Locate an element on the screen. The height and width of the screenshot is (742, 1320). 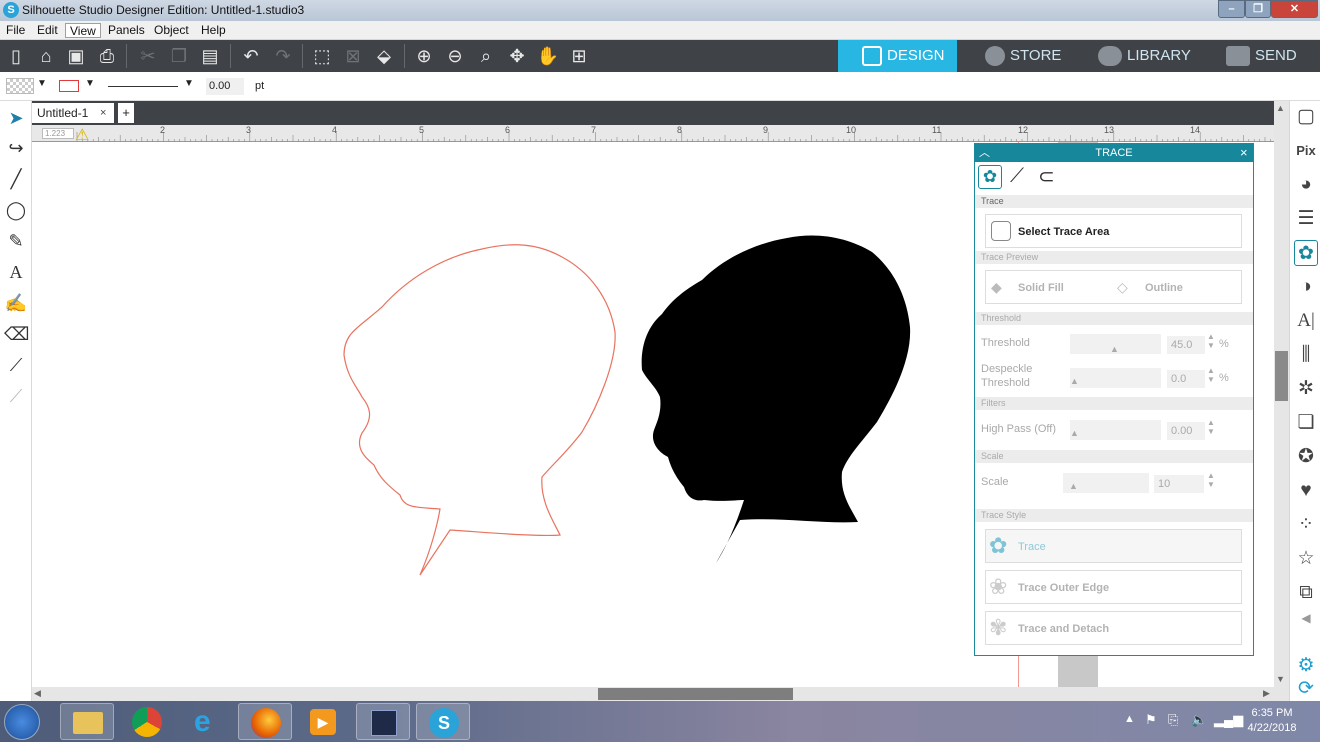
high-pass-slider-handle: ▲ is located at coordinates (1074, 433).